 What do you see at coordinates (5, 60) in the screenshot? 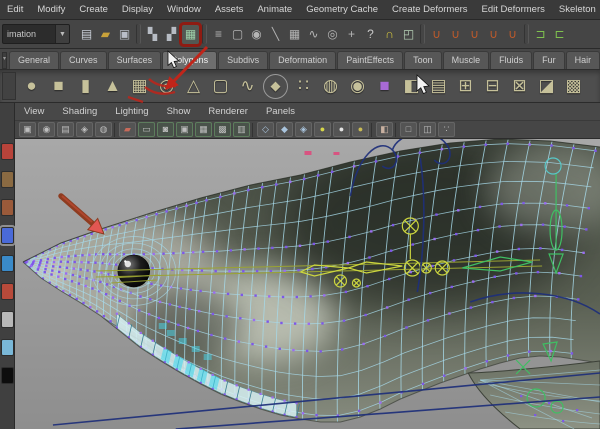
I see `shelf-tab-scroll-button: ▾` at bounding box center [5, 60].